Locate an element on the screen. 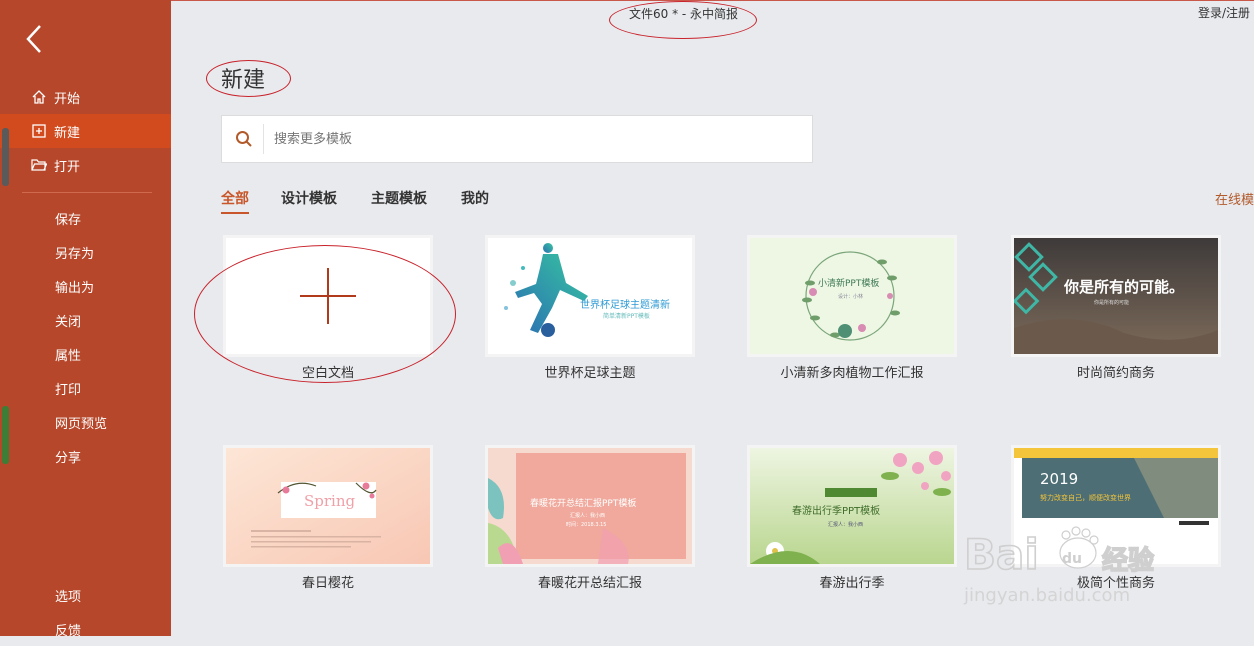 Image resolution: width=1254 pixels, height=646 pixels. template-thumbnail: 小清新PPT模板 设计：小林 is located at coordinates (852, 296).